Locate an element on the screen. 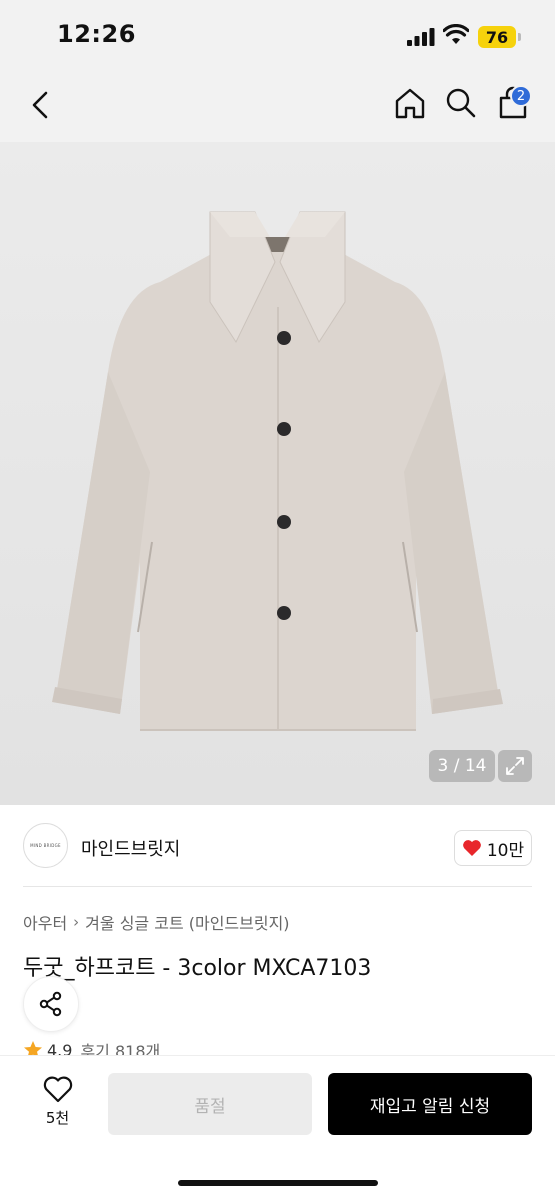 Image resolution: width=555 pixels, height=1200 pixels. battery-icon: 76 is located at coordinates (497, 37).